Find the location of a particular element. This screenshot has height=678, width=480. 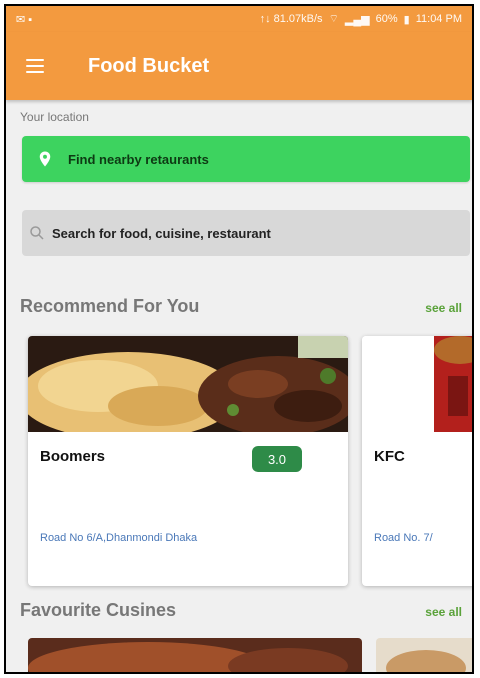

network-speed: ↑↓ 81.07kB/s is located at coordinates (291, 19).